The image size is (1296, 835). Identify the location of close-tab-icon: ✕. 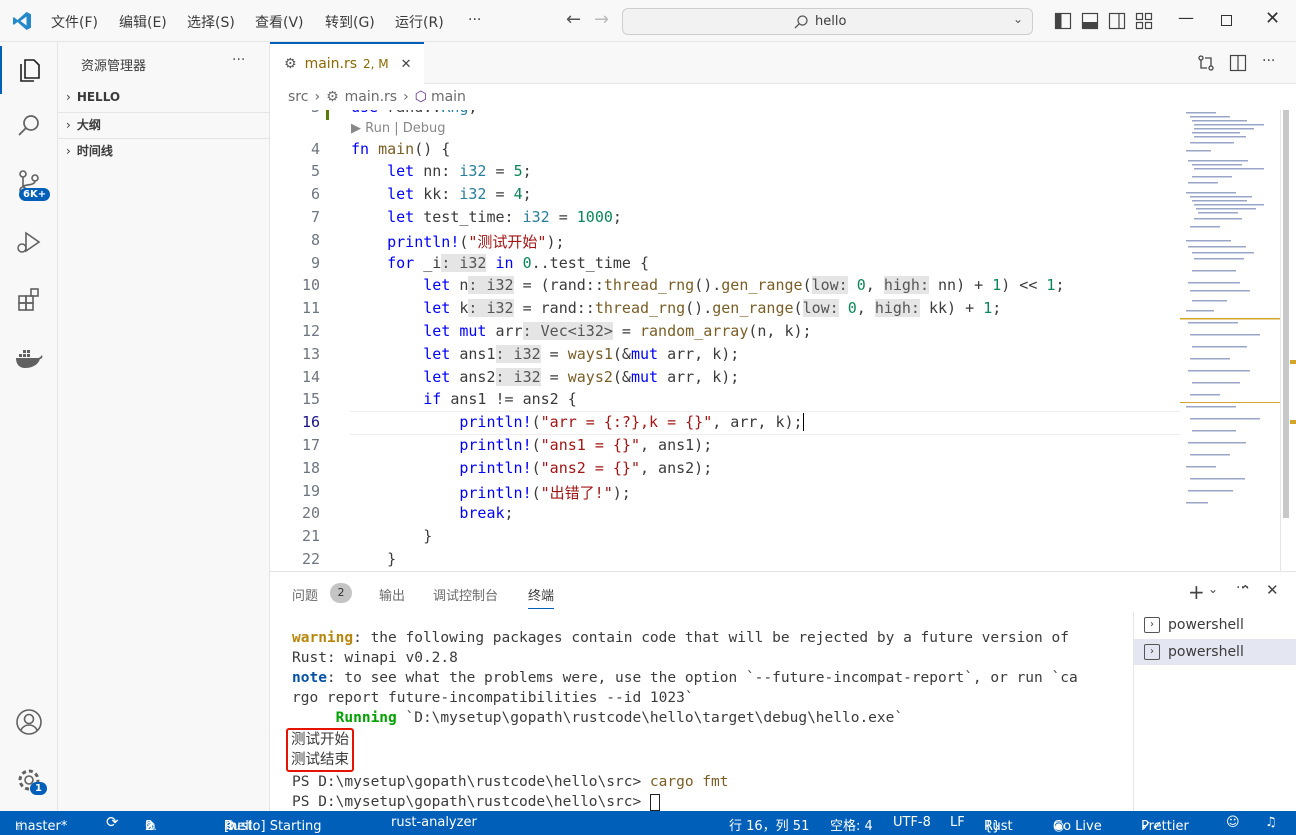
(406, 64).